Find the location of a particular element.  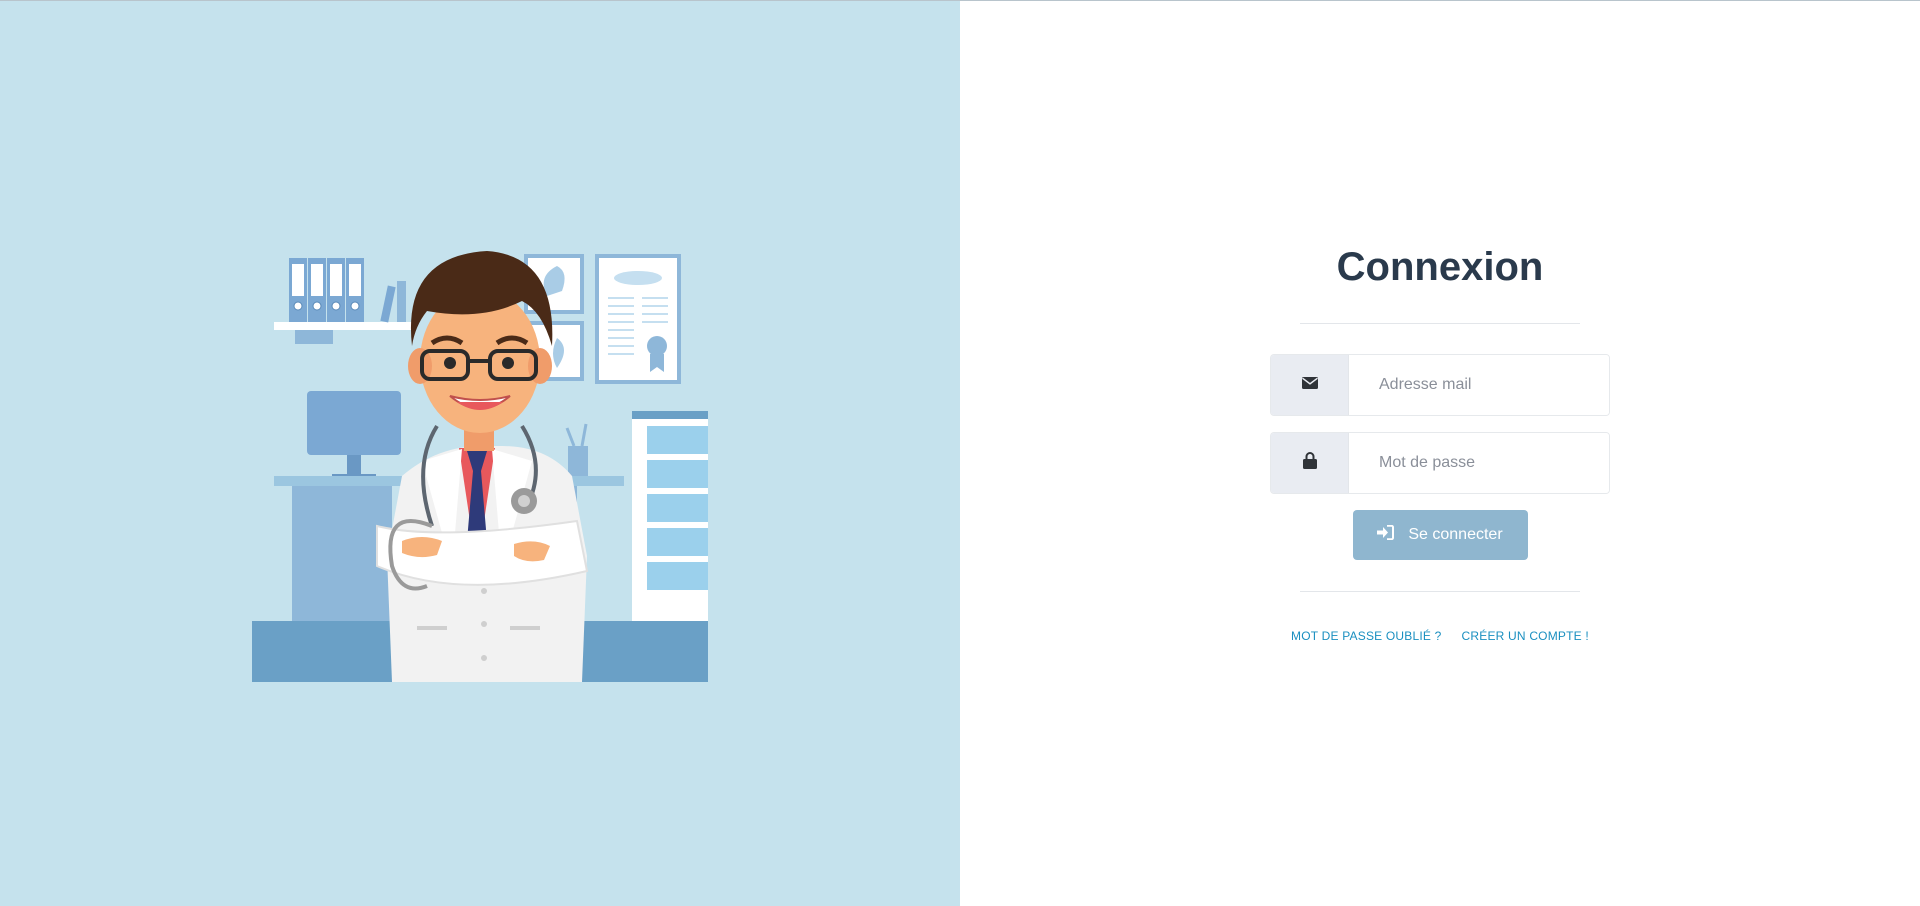

auth-links: MOT DE PASSE OUBLIÉ ? CRÉER UN COMPTE ! is located at coordinates (1440, 636).